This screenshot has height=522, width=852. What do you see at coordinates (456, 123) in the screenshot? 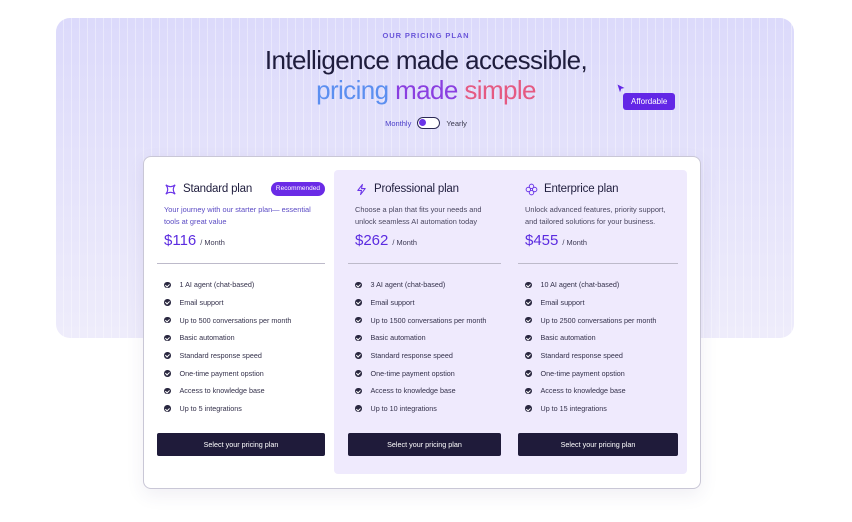
I see `yearly-label: Yearly` at bounding box center [456, 123].